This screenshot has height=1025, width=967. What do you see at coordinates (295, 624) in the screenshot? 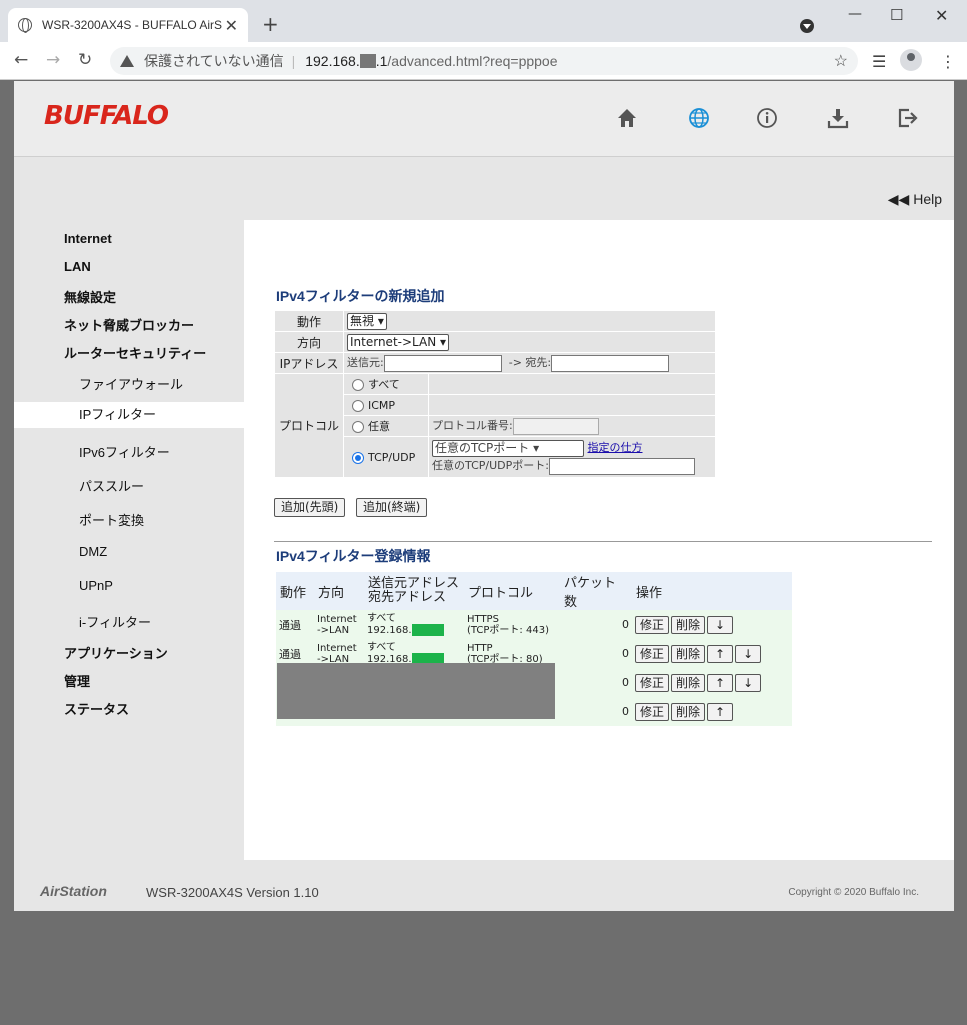
I see `row-action: 通過` at bounding box center [295, 624].